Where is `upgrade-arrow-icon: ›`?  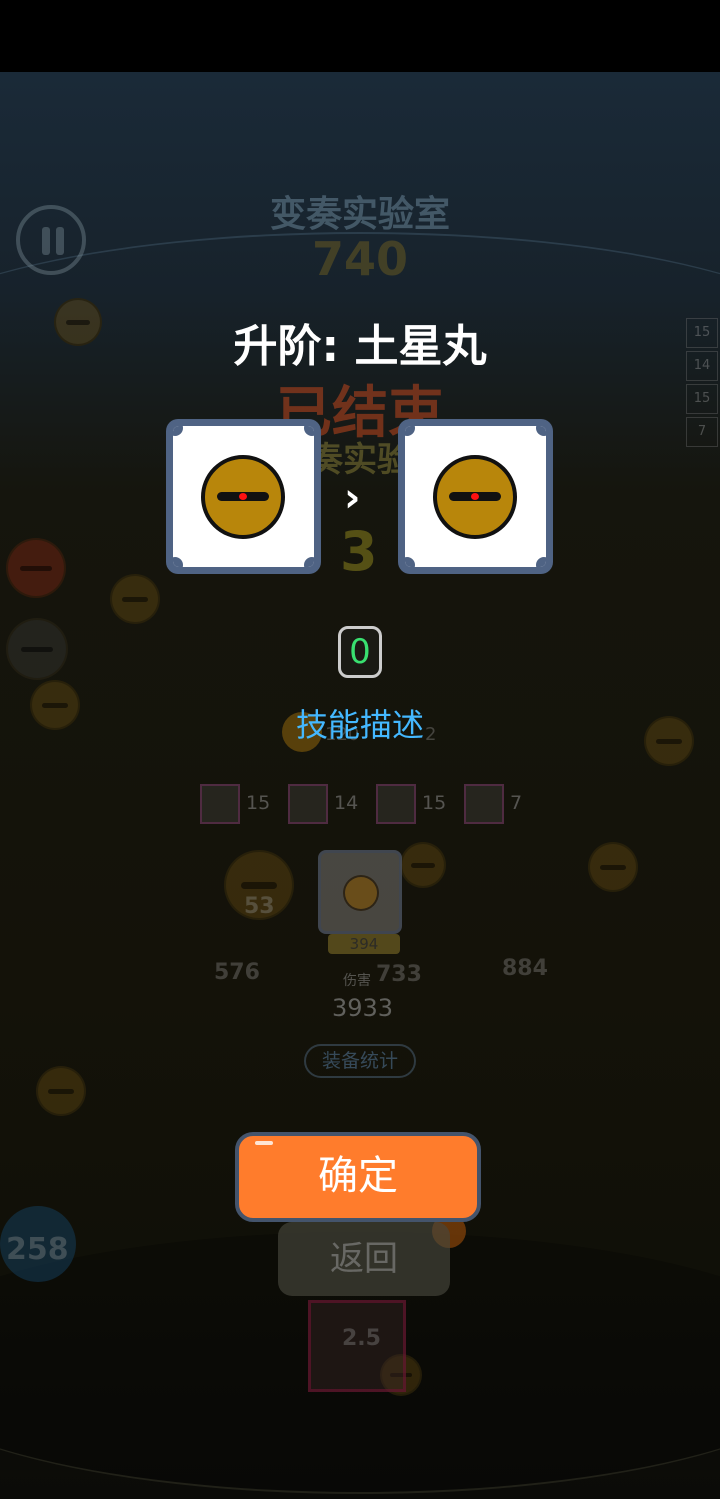
upgrade-arrow-icon: › is located at coordinates (352, 498).